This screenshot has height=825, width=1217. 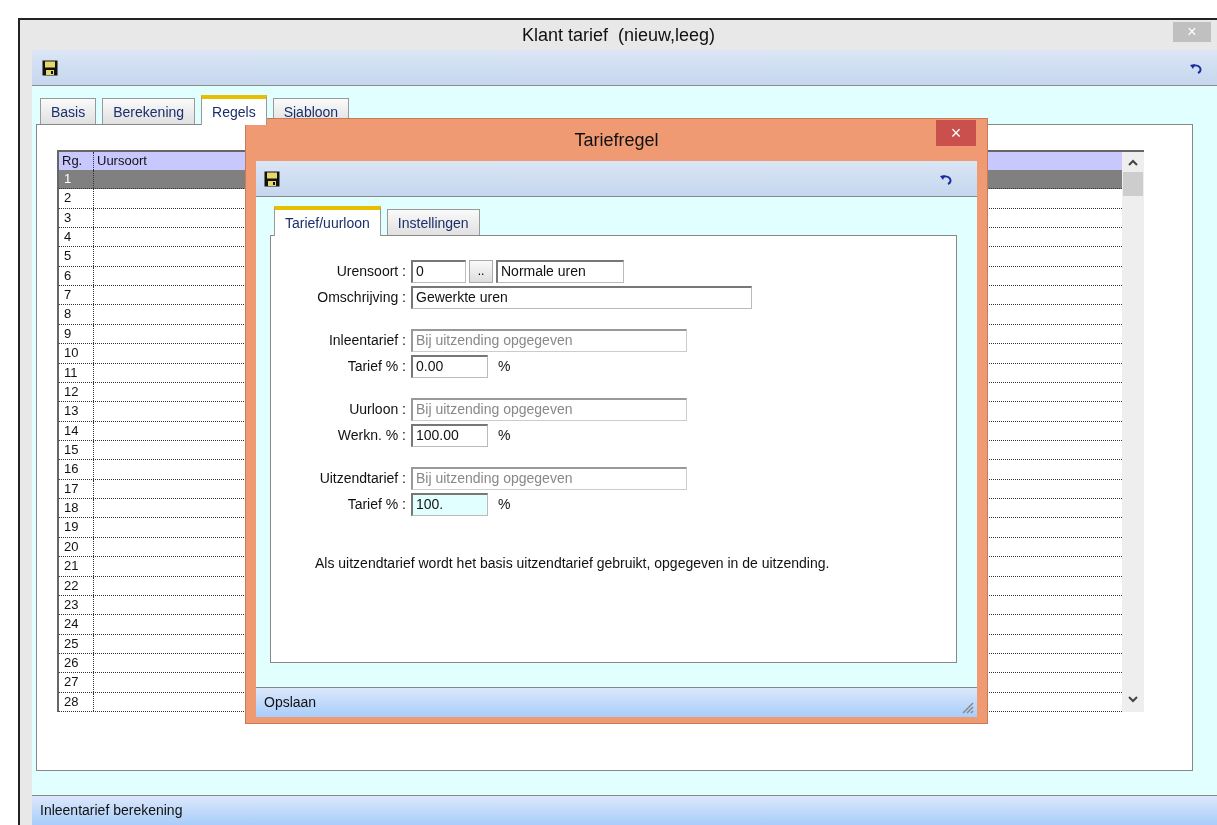 I want to click on resize-grip-icon, so click(x=967, y=707).